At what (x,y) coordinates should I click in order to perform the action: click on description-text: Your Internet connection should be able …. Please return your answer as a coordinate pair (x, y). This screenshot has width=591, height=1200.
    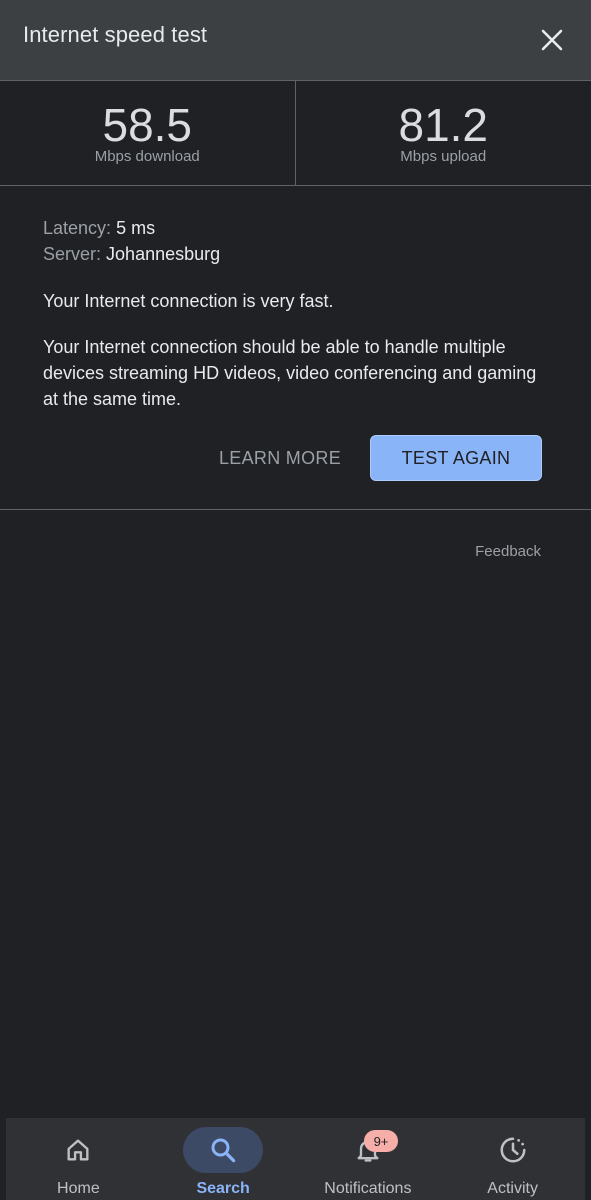
    Looking at the image, I should click on (290, 373).